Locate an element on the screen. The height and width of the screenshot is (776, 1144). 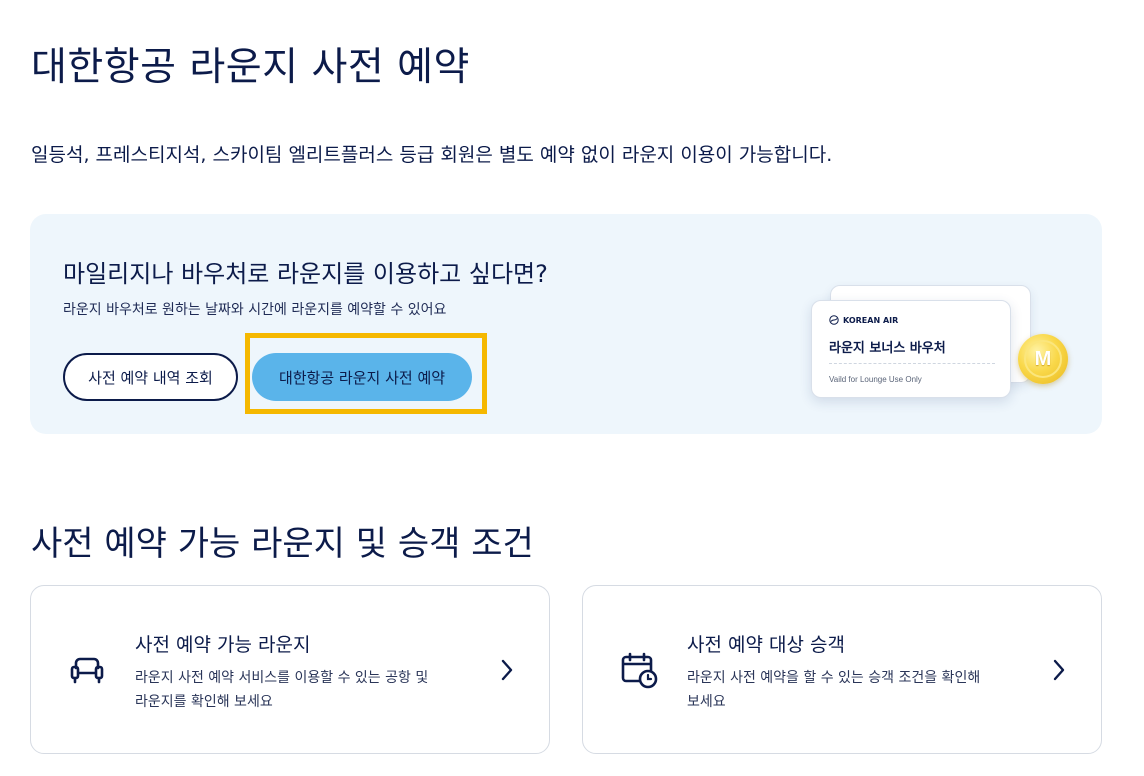
voucher-divider is located at coordinates (912, 363).